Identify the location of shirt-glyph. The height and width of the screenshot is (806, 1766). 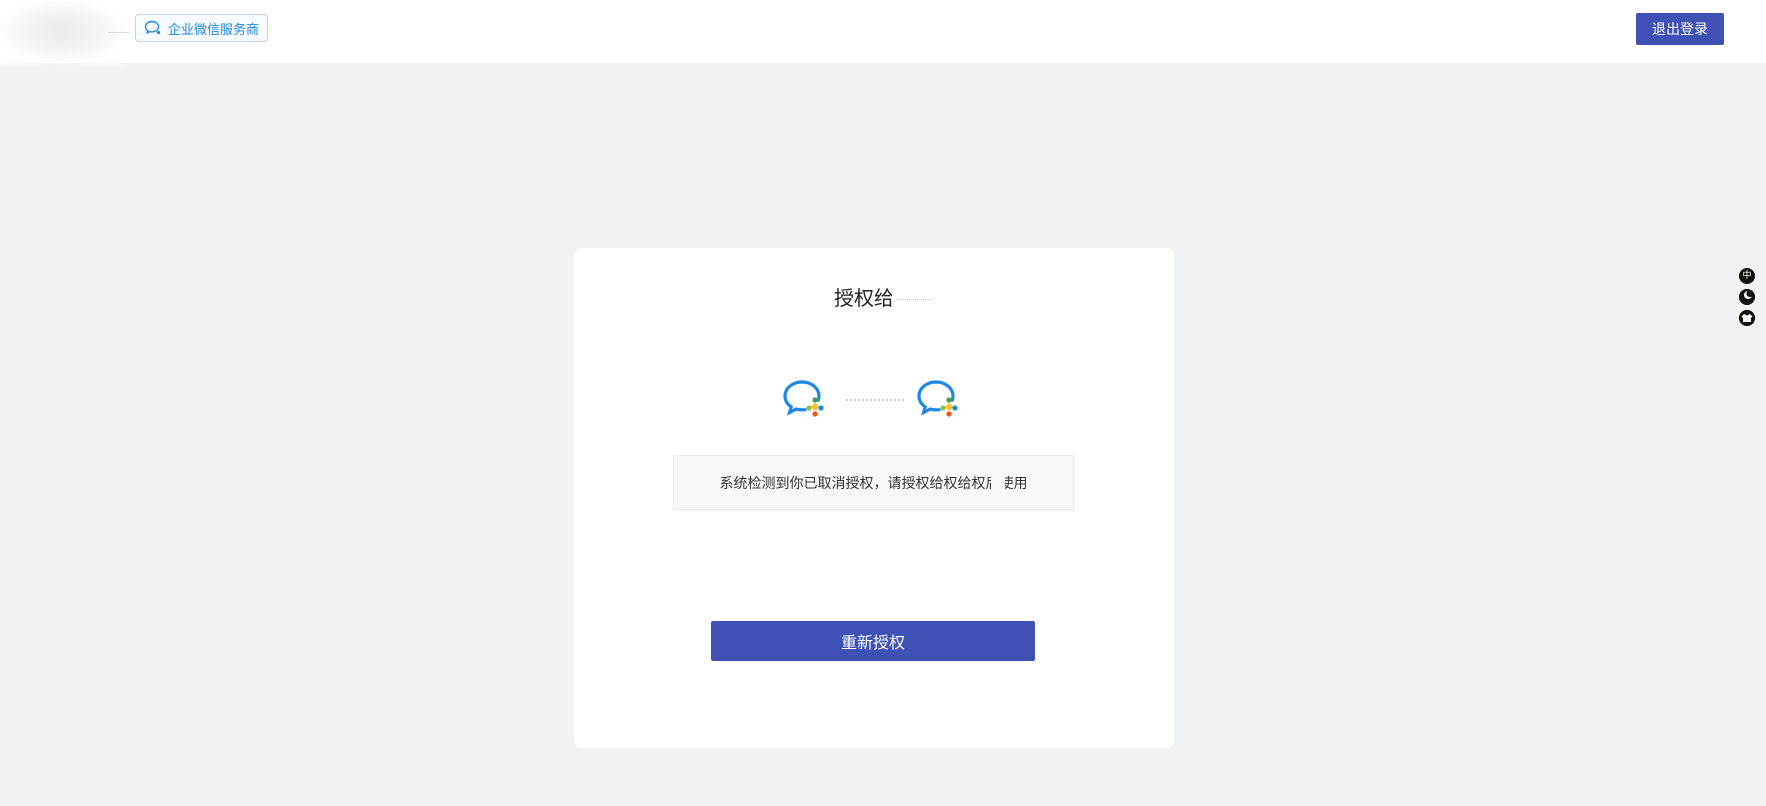
(1747, 318).